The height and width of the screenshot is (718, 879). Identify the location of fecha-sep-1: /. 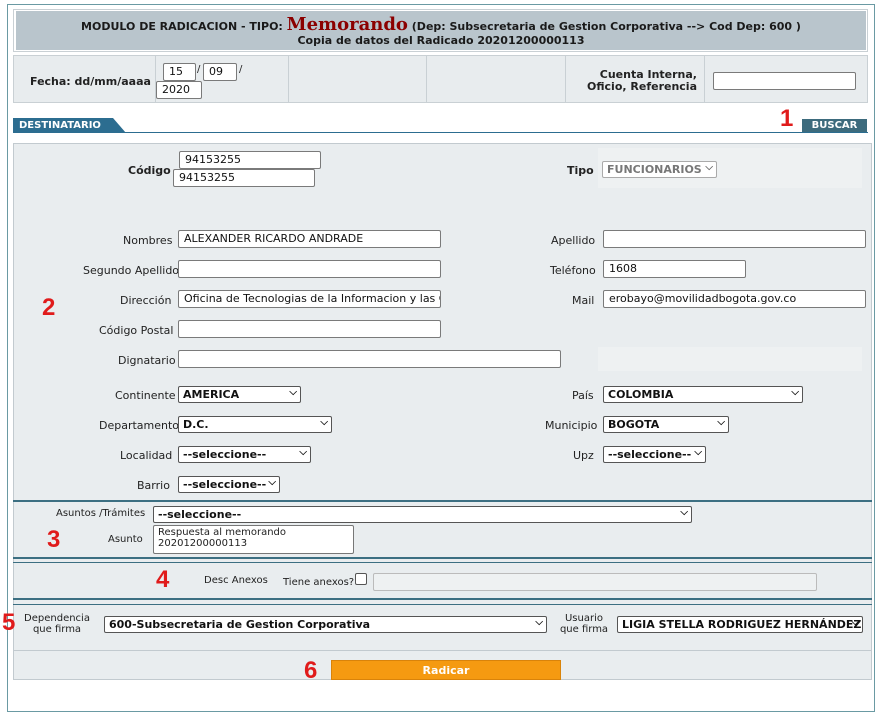
(199, 69).